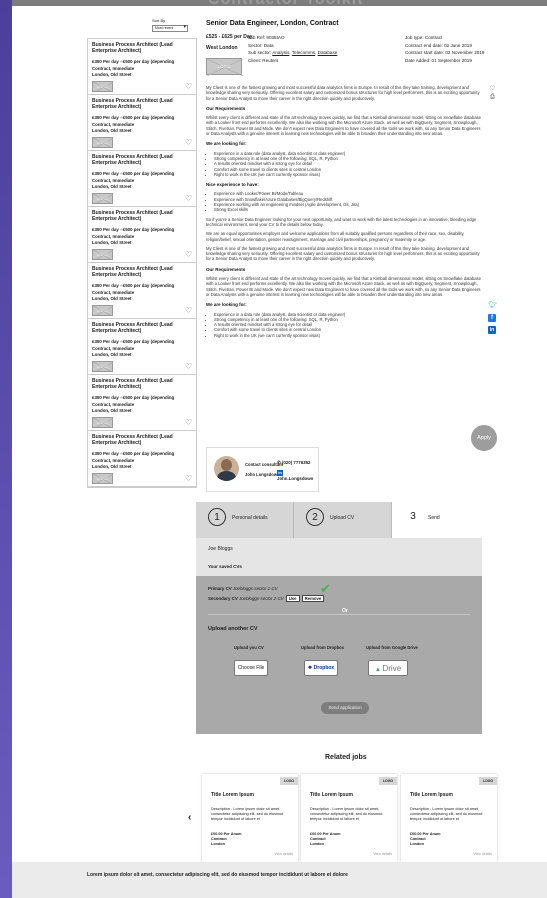 This screenshot has height=898, width=547. I want to click on job-sector: Sector: Data, so click(261, 45).